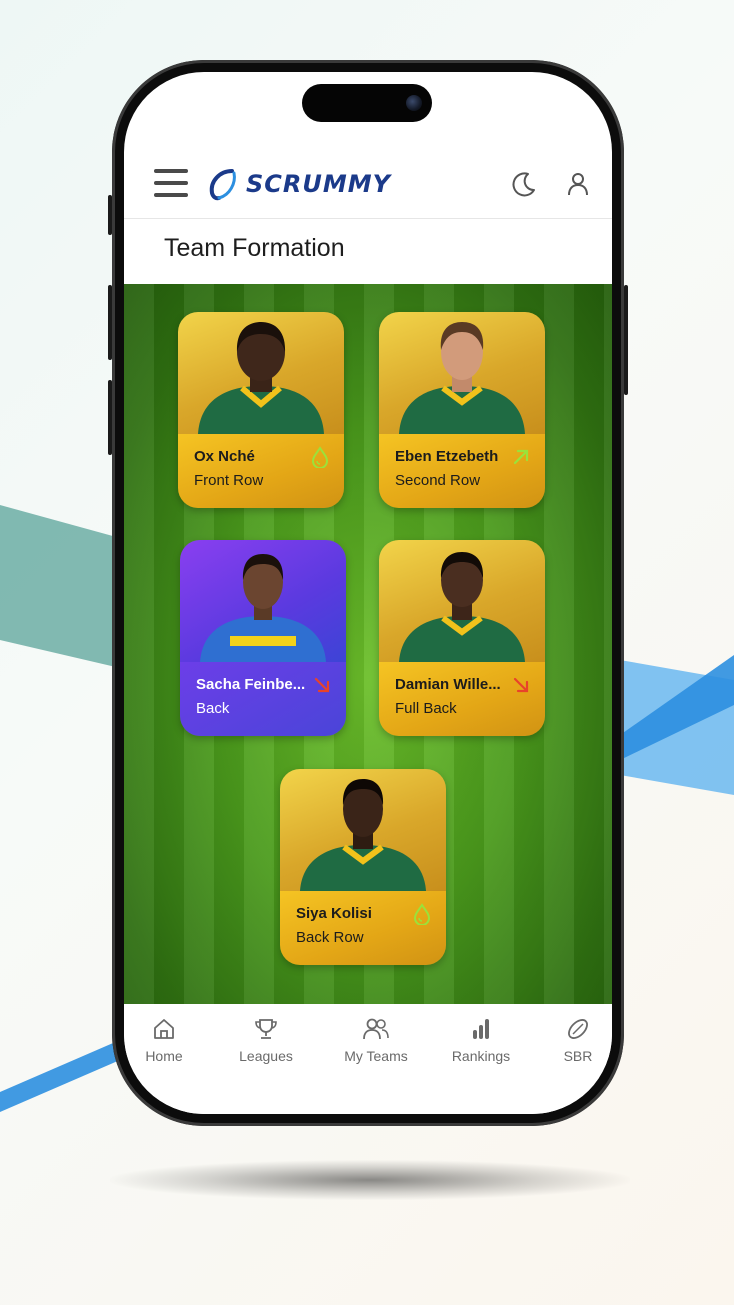 This screenshot has width=734, height=1305. Describe the element at coordinates (254, 248) in the screenshot. I see `page-title: Team Formation` at that location.